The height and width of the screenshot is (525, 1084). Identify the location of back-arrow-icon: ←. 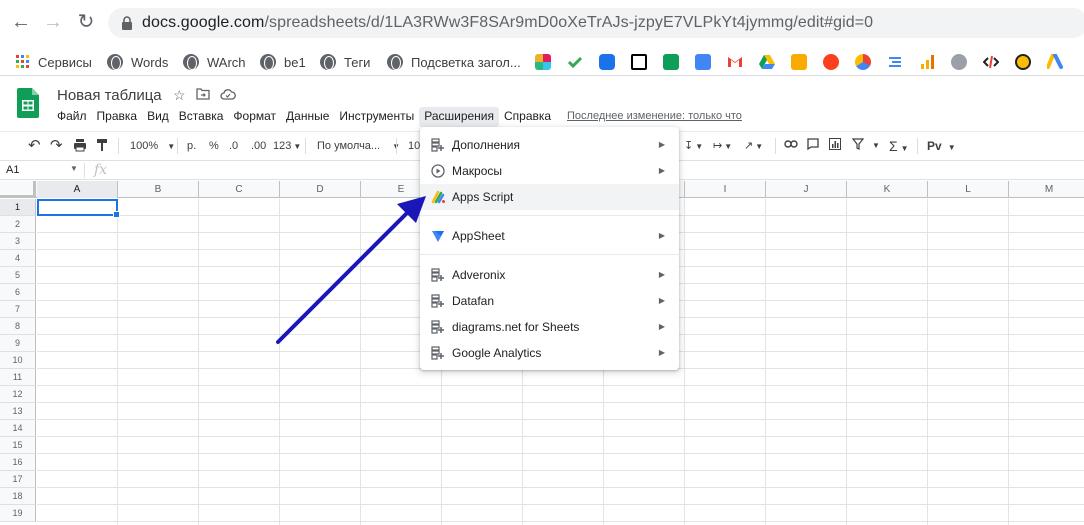
(21, 22).